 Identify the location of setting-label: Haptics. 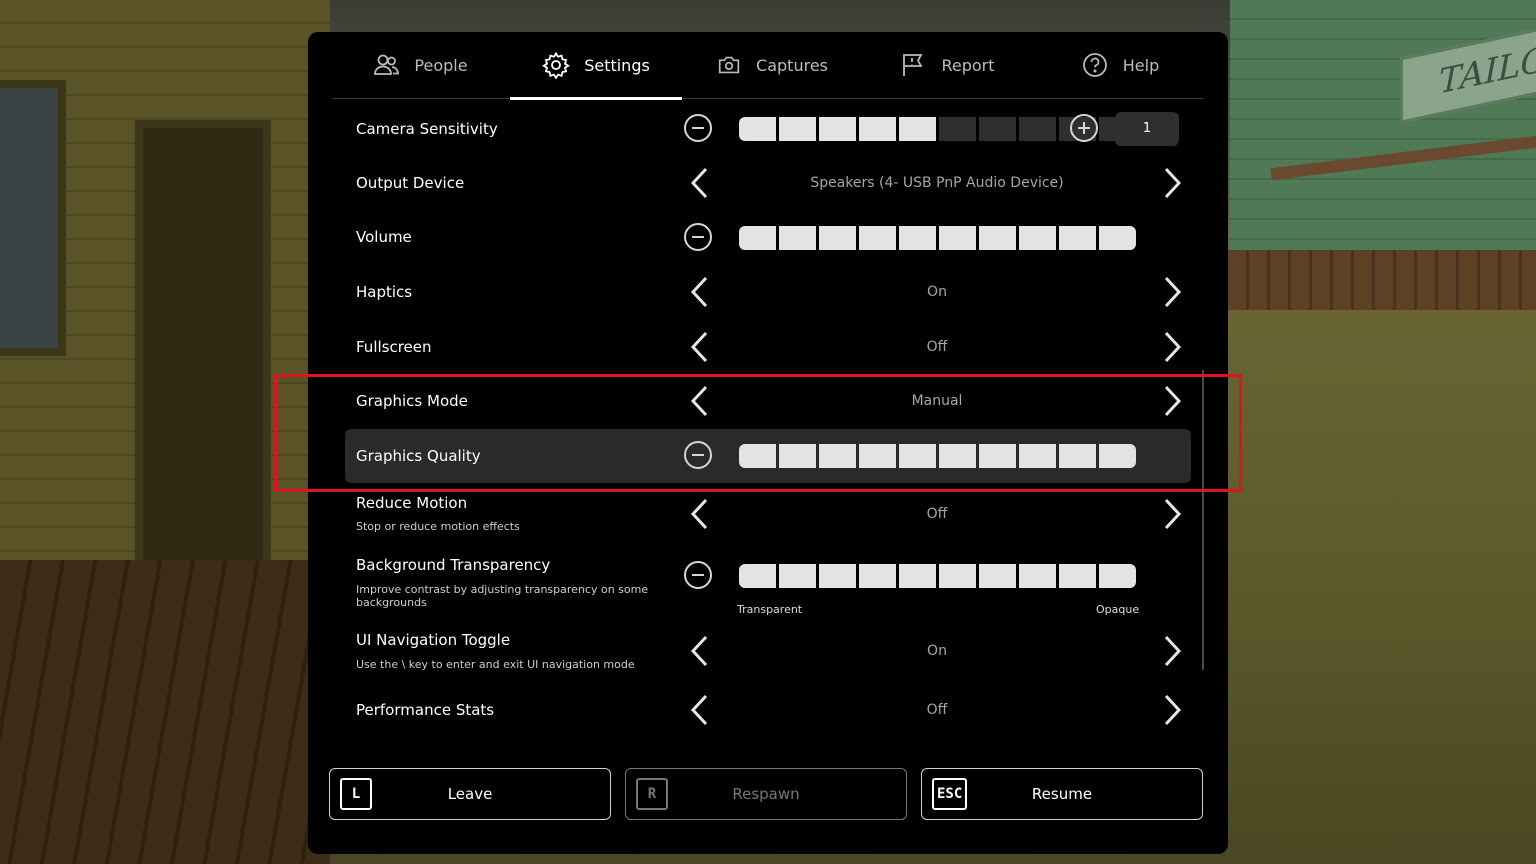
(384, 292).